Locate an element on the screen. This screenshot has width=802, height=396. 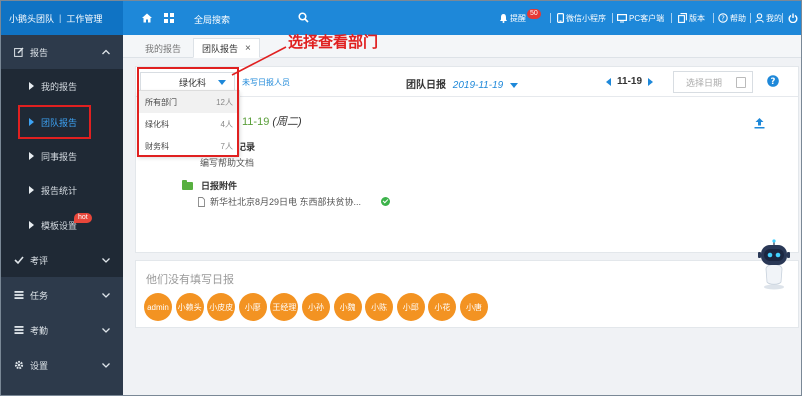
reminder-badge: 50 is located at coordinates (534, 14).